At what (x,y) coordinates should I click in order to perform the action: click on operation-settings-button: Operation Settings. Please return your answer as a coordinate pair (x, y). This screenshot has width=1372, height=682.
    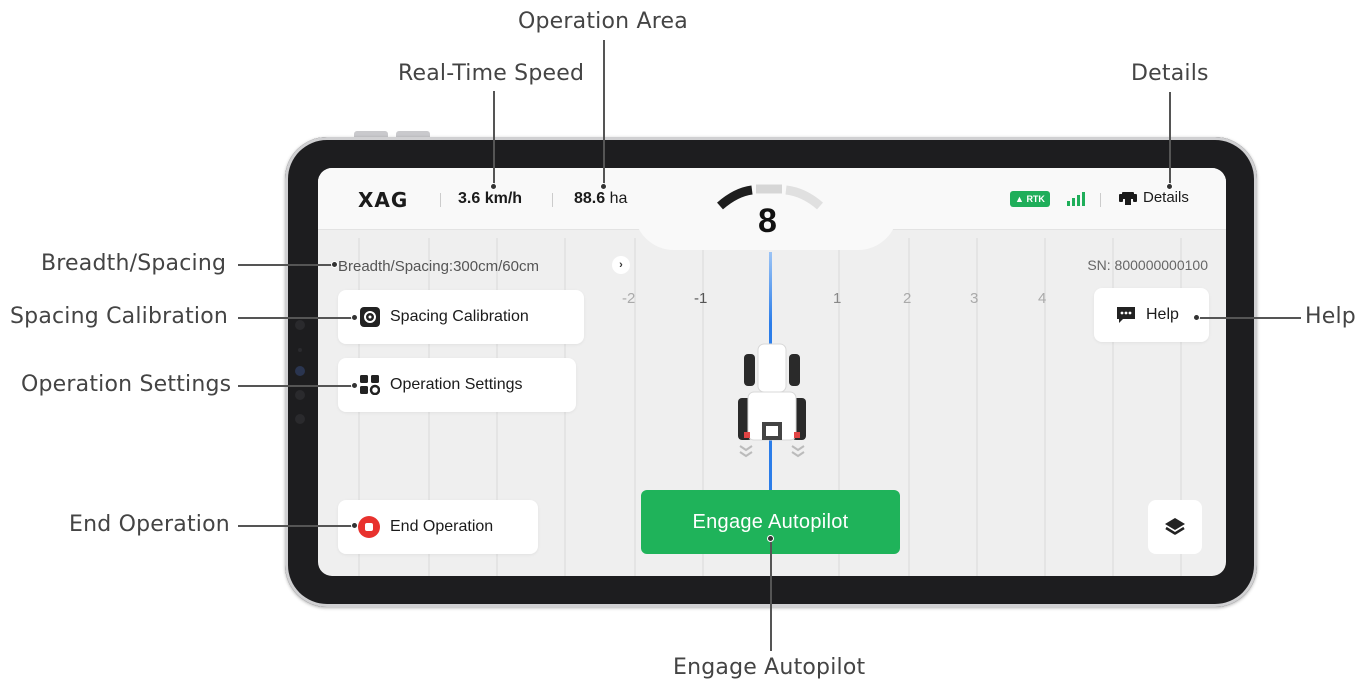
    Looking at the image, I should click on (457, 385).